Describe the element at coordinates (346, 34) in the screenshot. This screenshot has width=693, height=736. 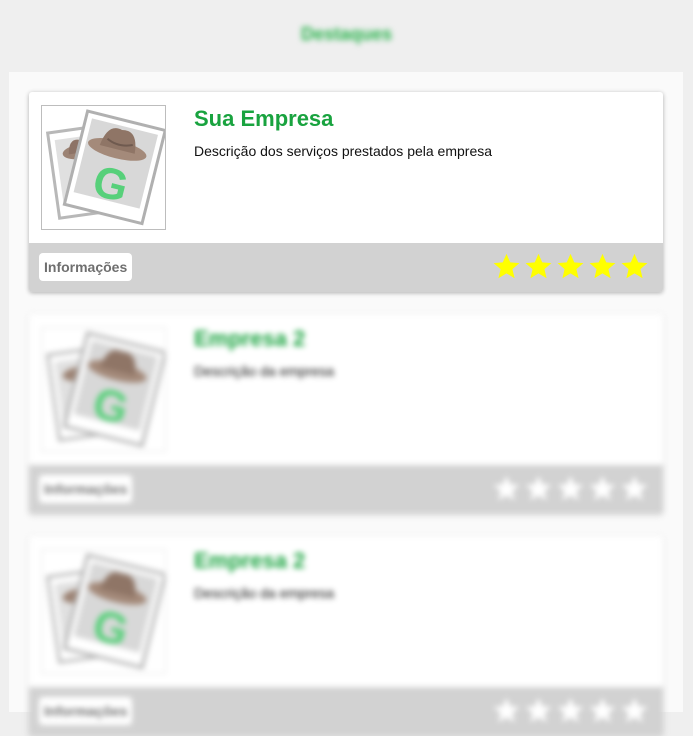
I see `page-title: Destaques` at that location.